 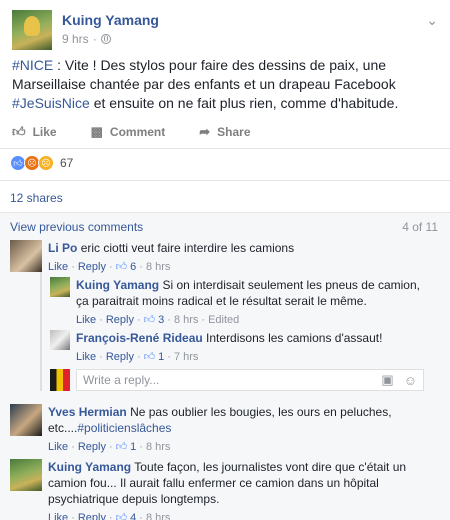 I want to click on comment-button: ▩ Comment, so click(x=128, y=132).